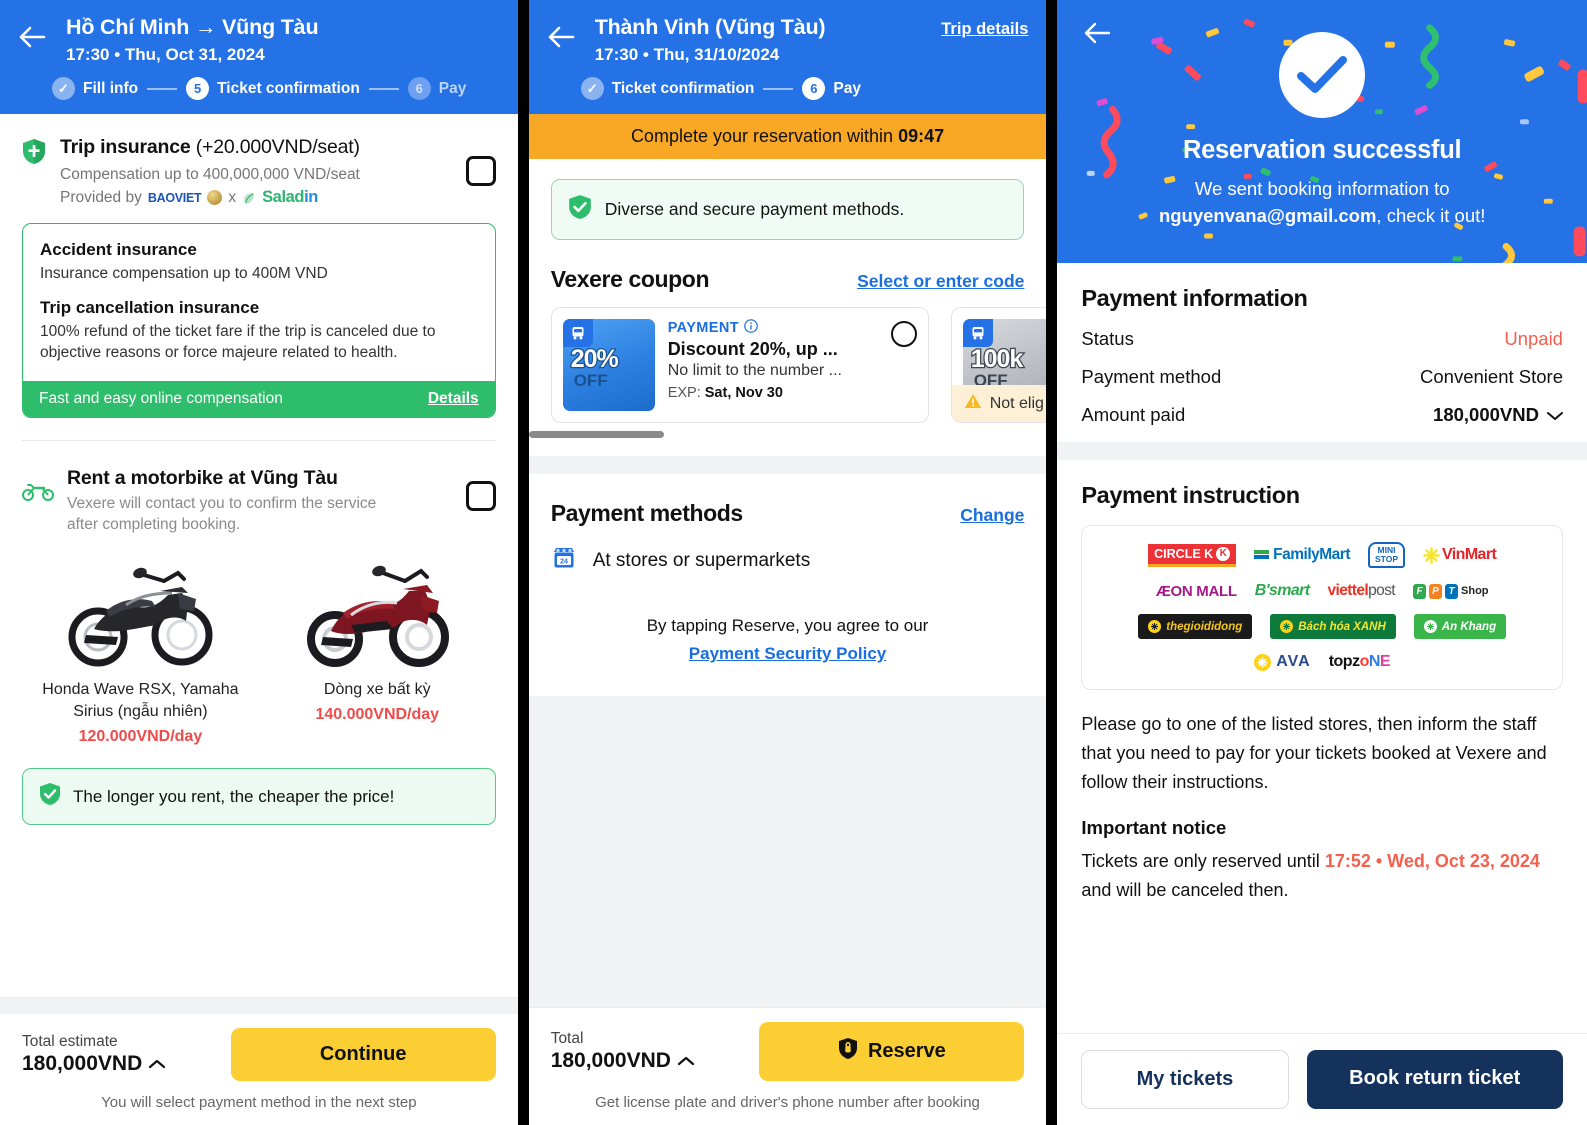 The width and height of the screenshot is (1587, 1125). I want to click on coupon-kind: PAYMENT, so click(773, 328).